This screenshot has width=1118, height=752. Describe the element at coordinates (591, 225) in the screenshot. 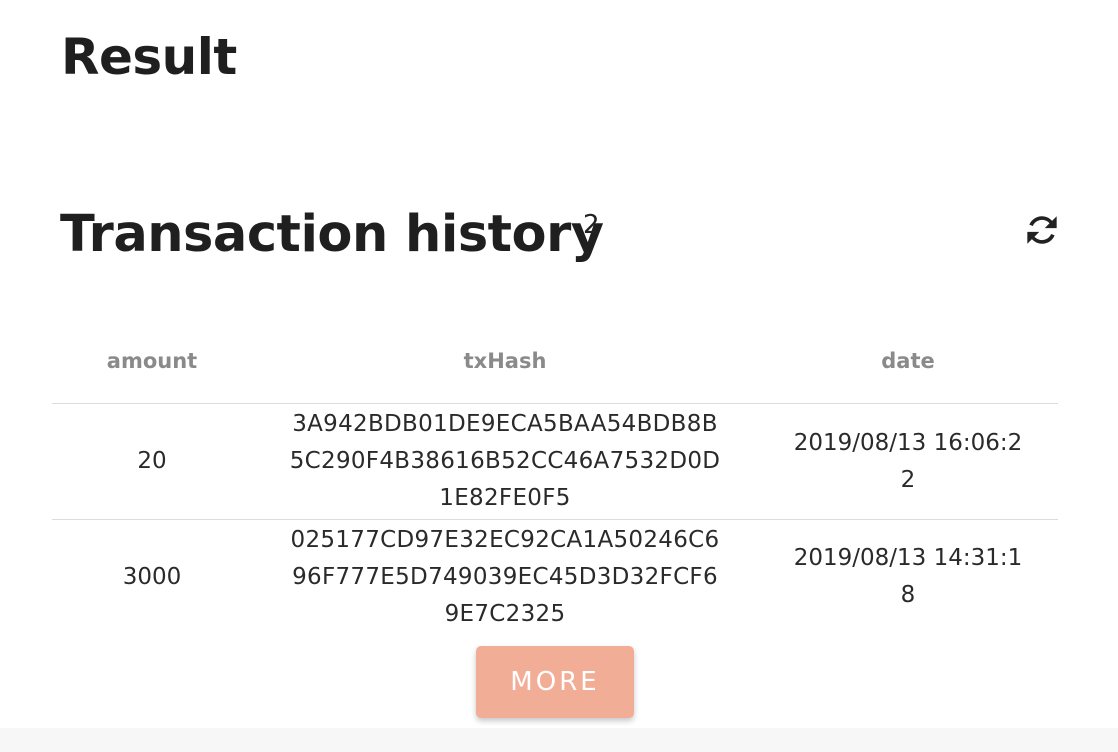

I see `transaction-count-badge: 2` at that location.